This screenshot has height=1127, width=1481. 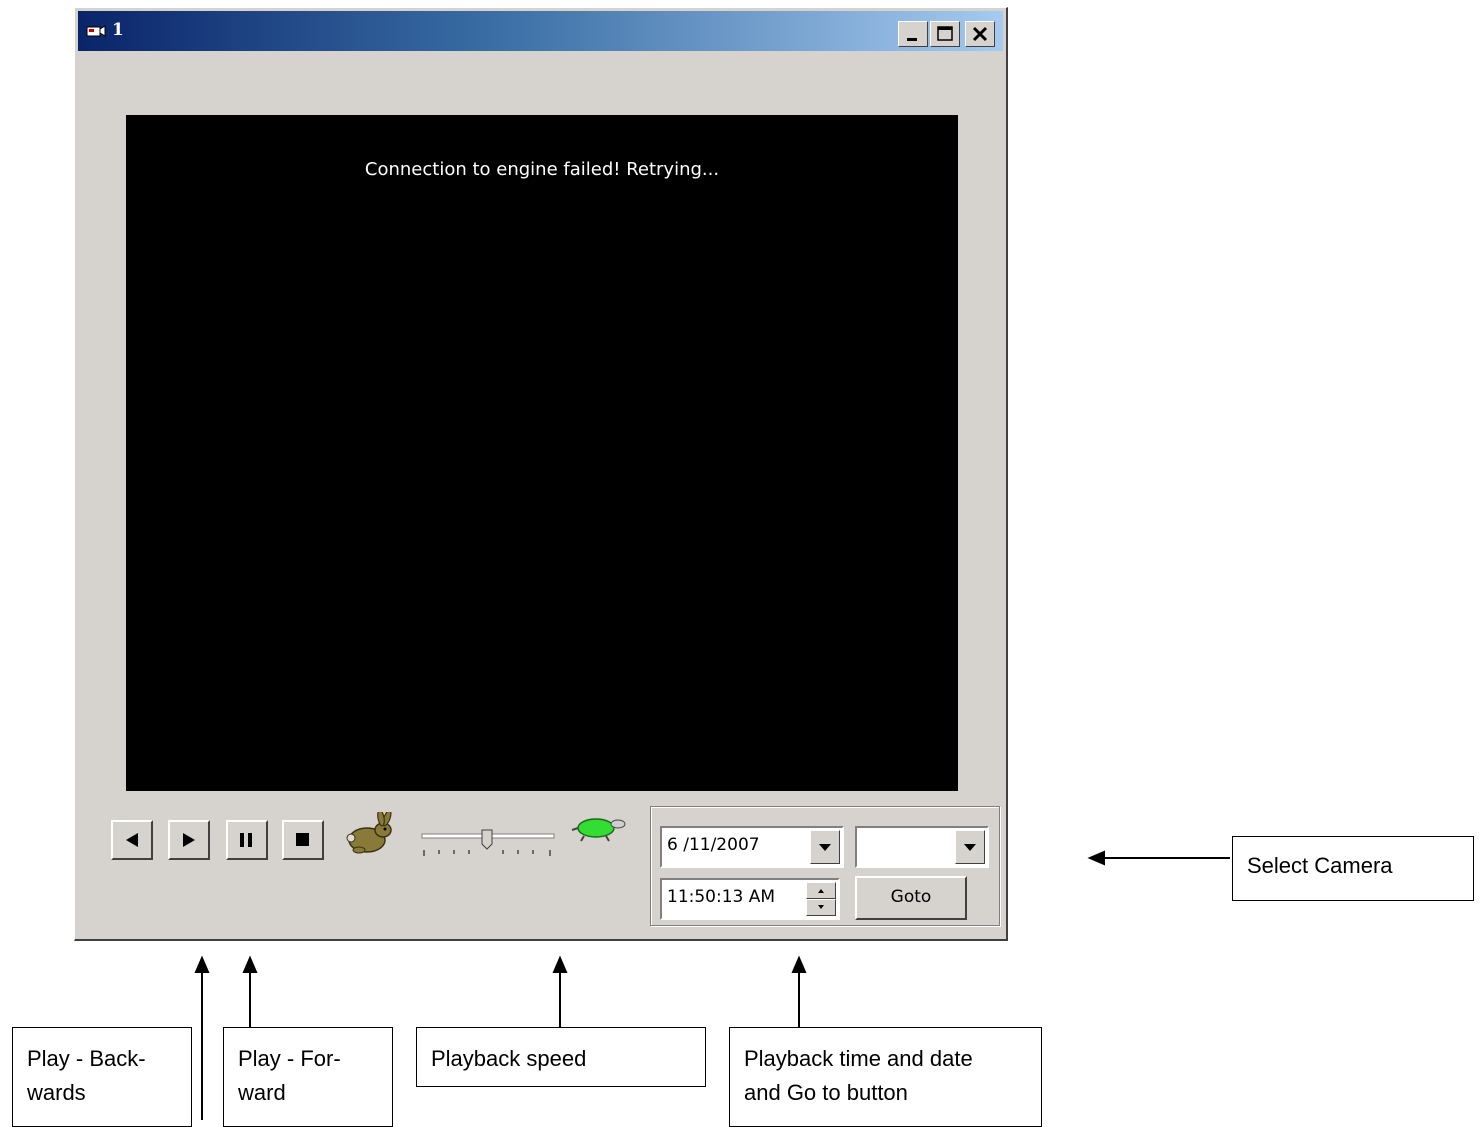 I want to click on callout-playback-speed-text: Playback speed, so click(x=509, y=1058).